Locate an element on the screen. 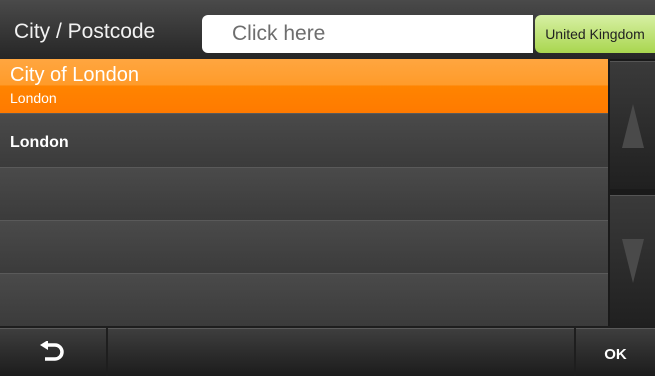  ok-label: OK is located at coordinates (615, 354).